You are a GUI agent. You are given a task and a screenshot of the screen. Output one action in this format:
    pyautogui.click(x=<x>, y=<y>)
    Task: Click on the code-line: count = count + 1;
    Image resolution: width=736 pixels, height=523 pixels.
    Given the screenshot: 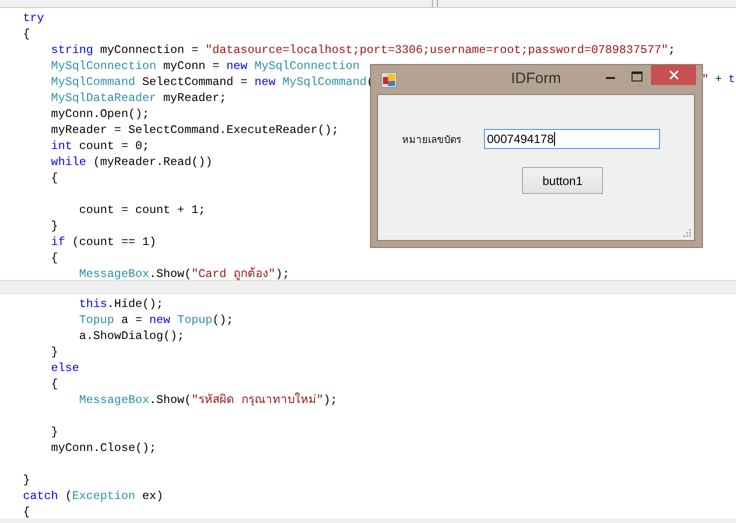 What is the action you would take?
    pyautogui.click(x=142, y=210)
    